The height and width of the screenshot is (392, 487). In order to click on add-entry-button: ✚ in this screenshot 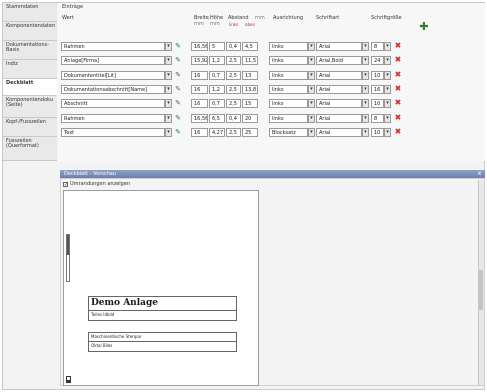, I will do `click(424, 27)`.